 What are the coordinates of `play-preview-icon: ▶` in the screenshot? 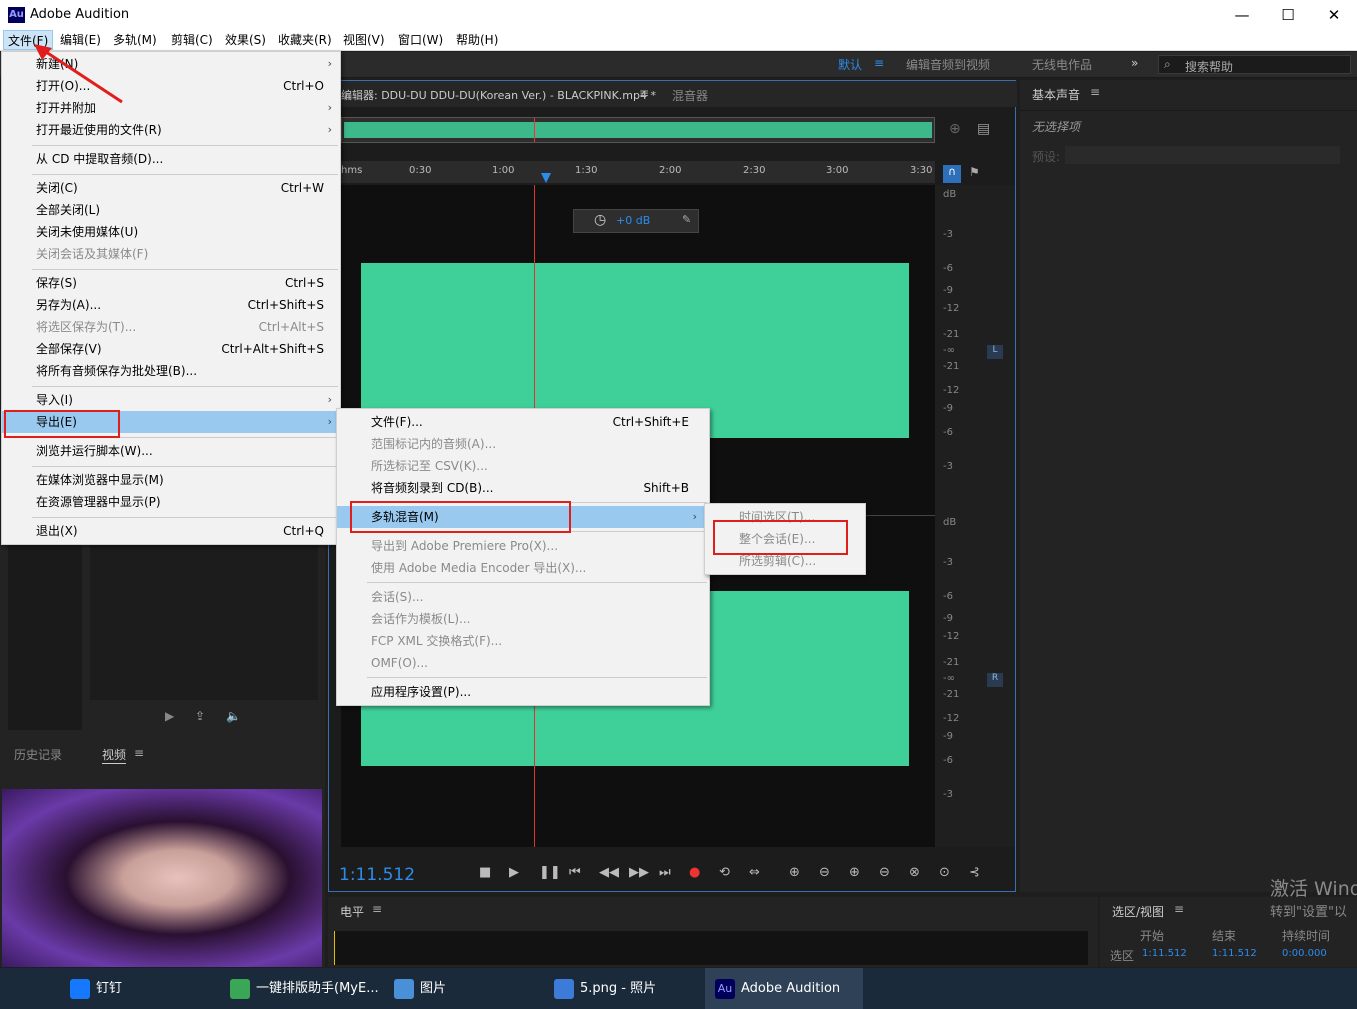 It's located at (169, 716).